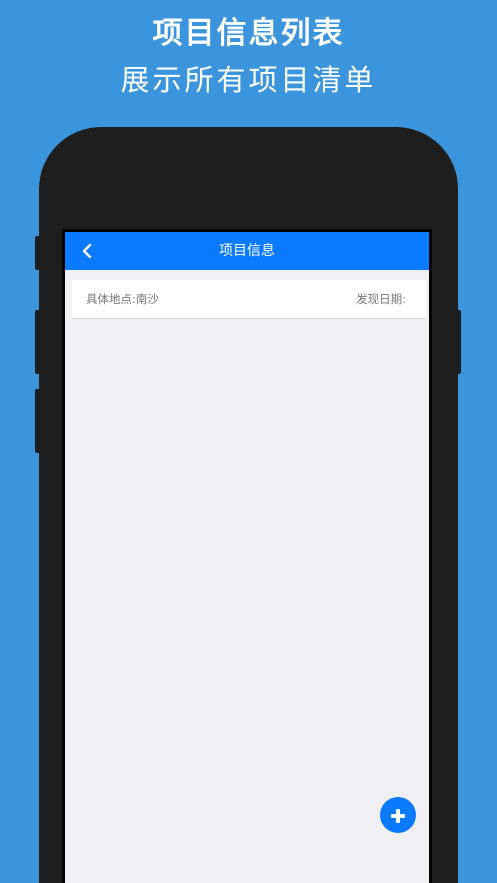 The width and height of the screenshot is (497, 883). I want to click on list-item: 具体地点:南沙 发现日期:, so click(249, 299).